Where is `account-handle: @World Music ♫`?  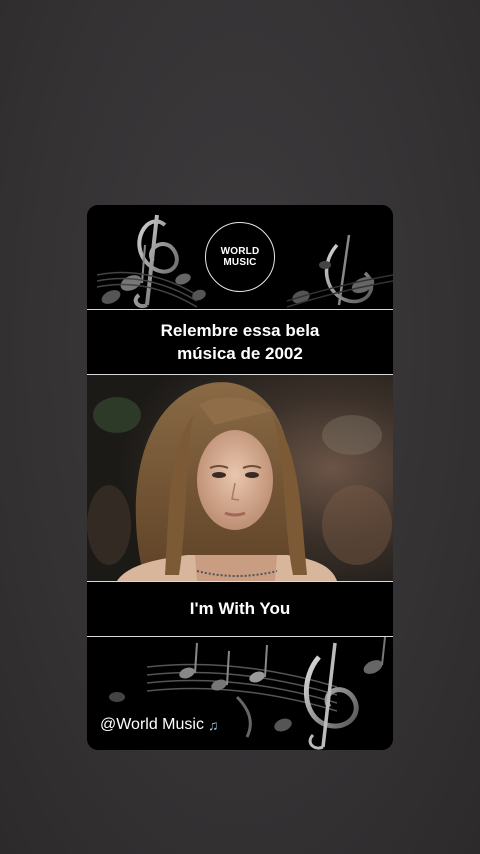 account-handle: @World Music ♫ is located at coordinates (159, 725).